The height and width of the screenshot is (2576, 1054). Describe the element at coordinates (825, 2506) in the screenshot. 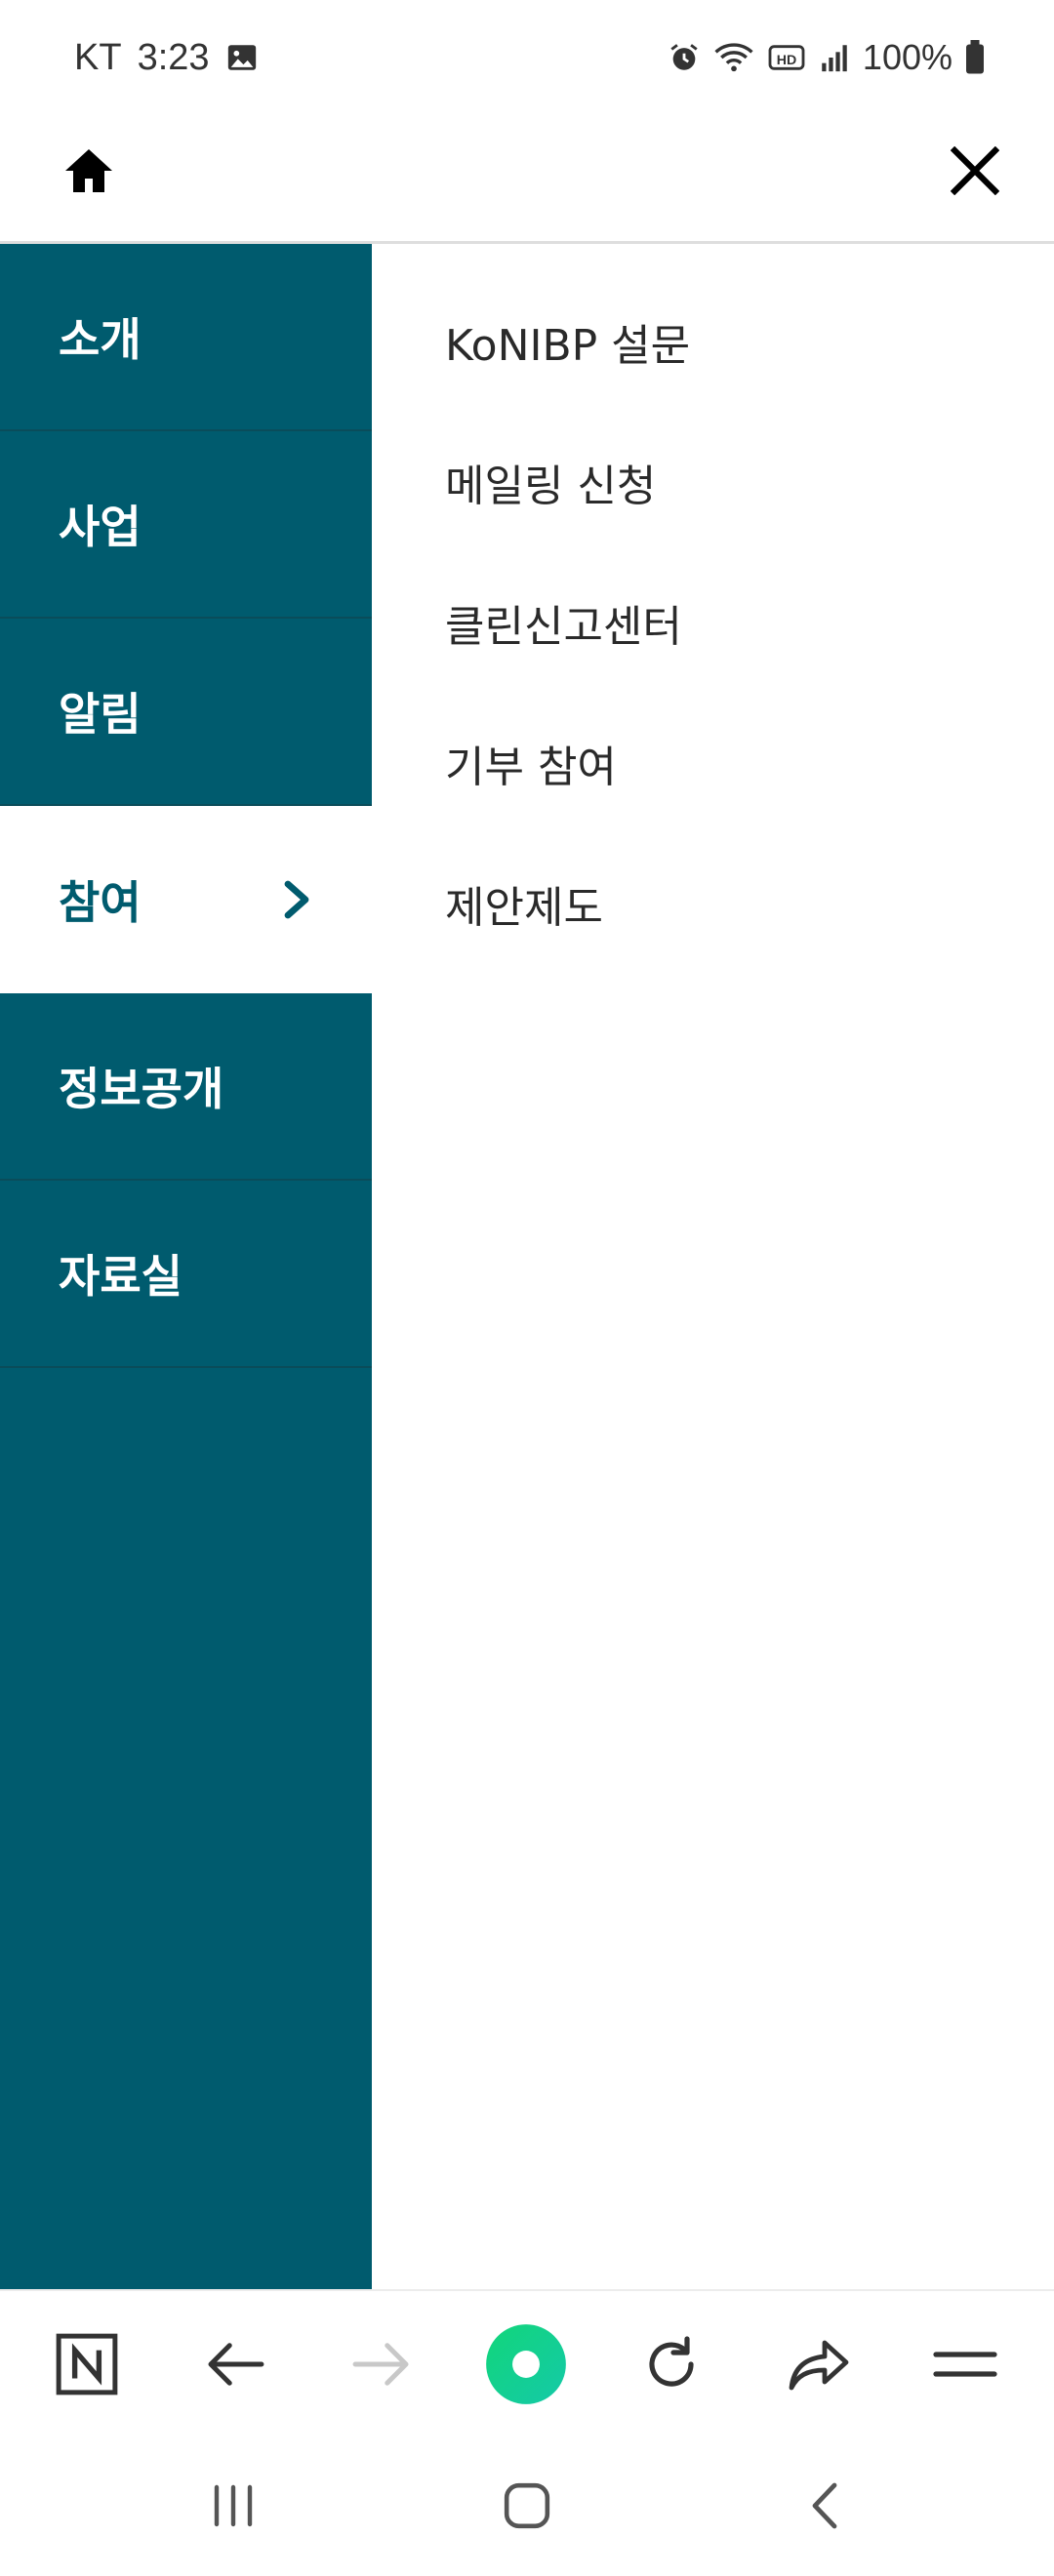

I see `back-icon` at that location.